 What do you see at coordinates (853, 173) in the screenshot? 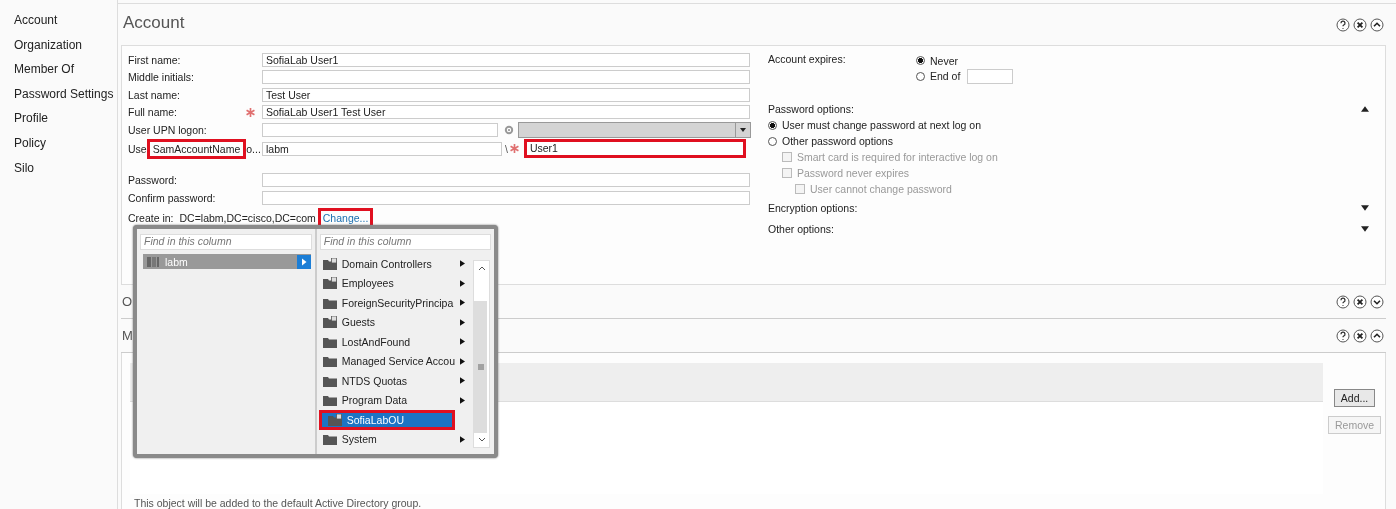
I see `checkbox-label: Password never expires` at bounding box center [853, 173].